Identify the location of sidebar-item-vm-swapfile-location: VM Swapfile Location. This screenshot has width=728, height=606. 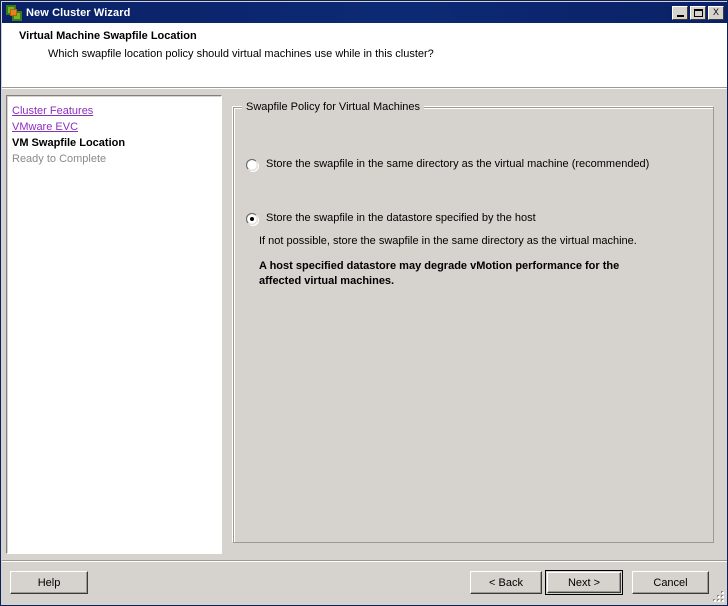
(116, 143).